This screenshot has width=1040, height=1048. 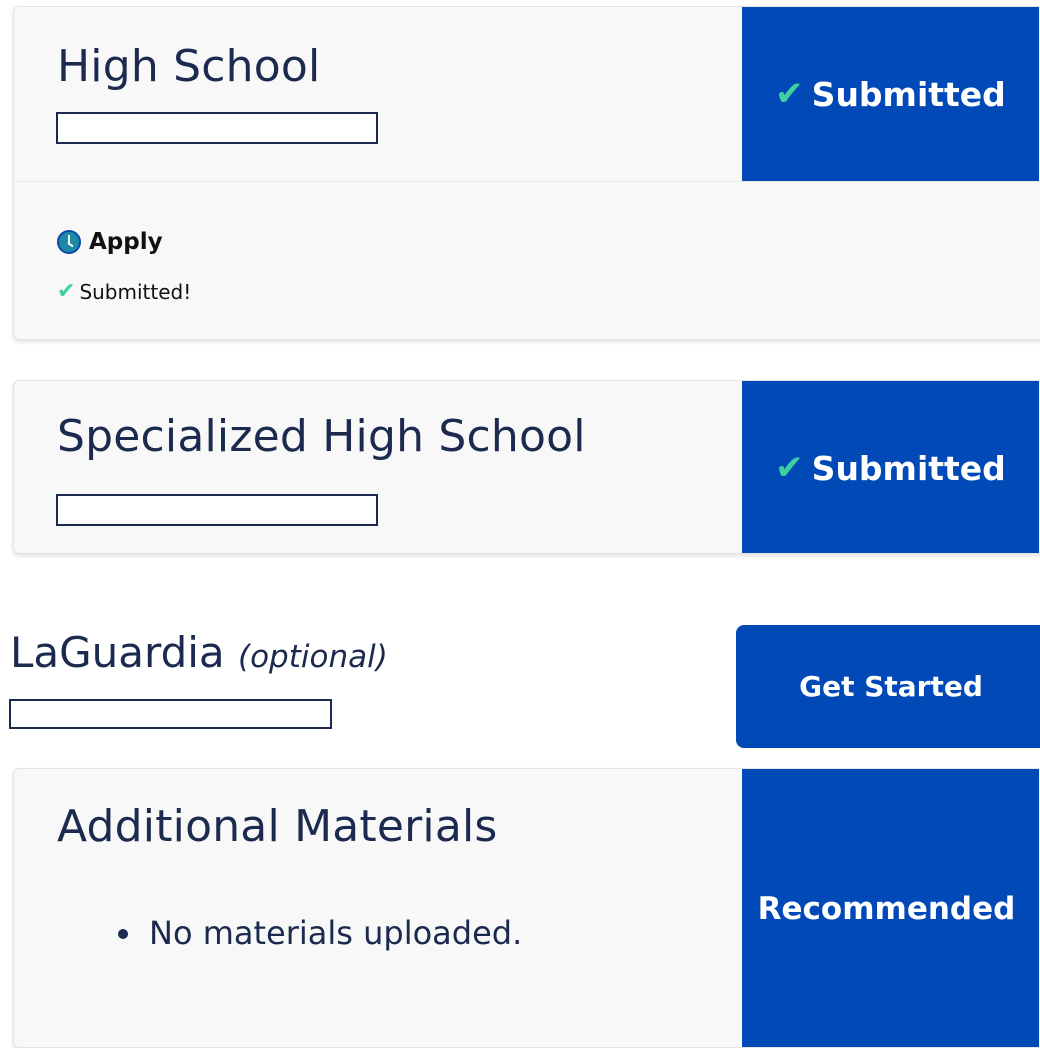 What do you see at coordinates (333, 933) in the screenshot?
I see `list-item: No materials uploaded.` at bounding box center [333, 933].